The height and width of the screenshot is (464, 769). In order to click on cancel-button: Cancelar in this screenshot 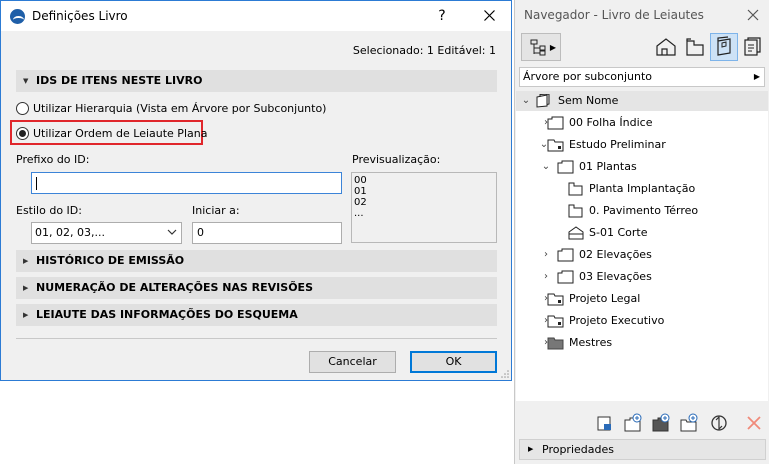, I will do `click(352, 362)`.